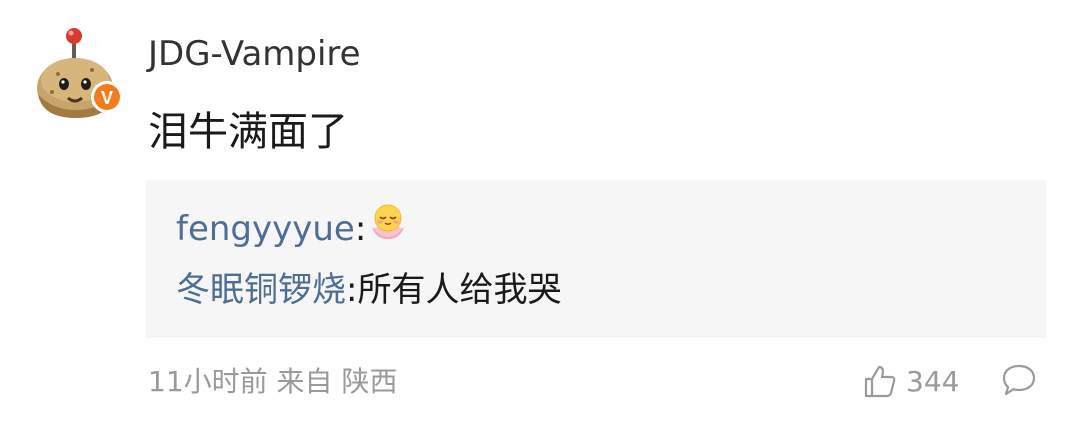  Describe the element at coordinates (254, 54) in the screenshot. I see `comment-username: JDG-Vampire` at that location.